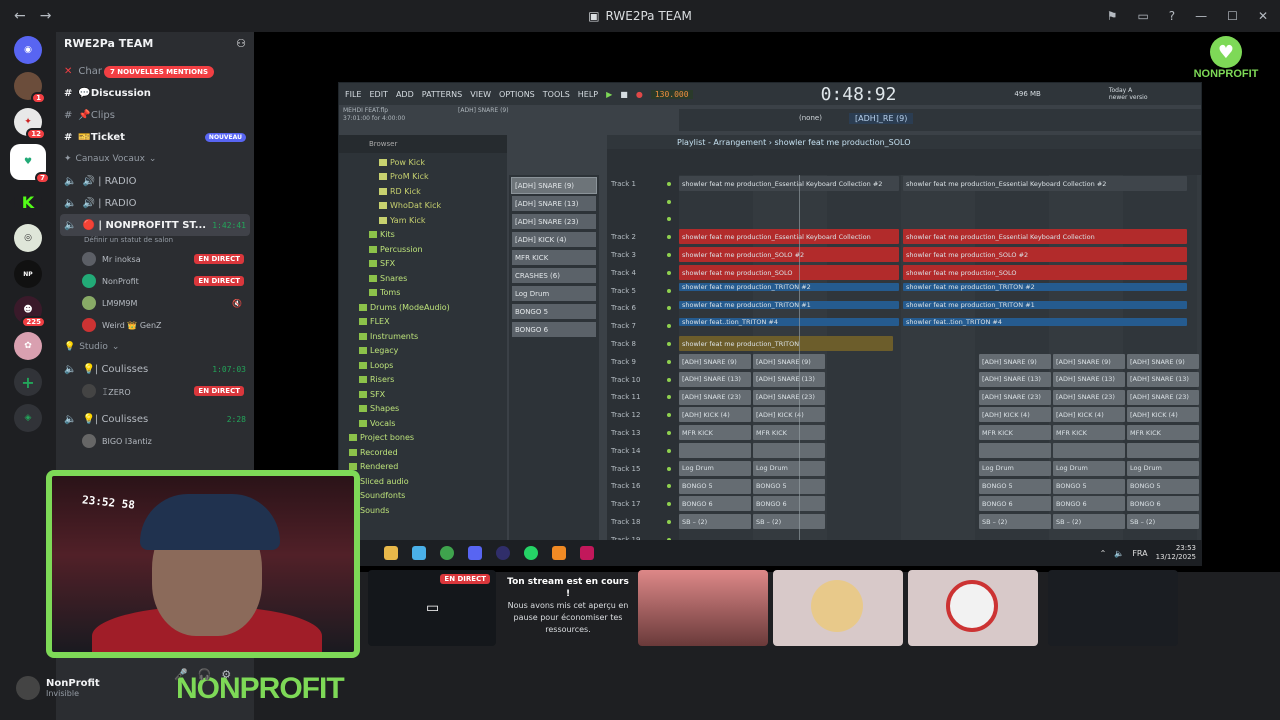  I want to click on language-indicator: FRA, so click(1139, 553).